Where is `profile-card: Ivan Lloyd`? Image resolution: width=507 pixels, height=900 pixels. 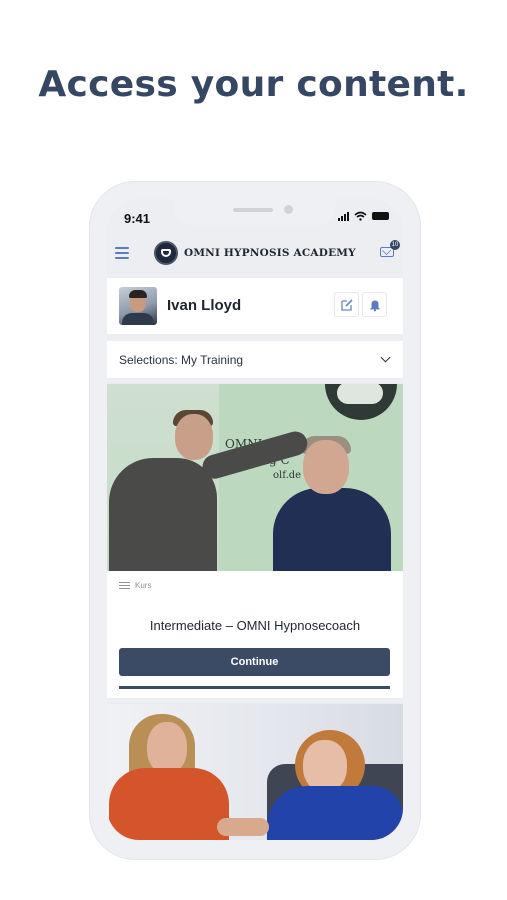
profile-card: Ivan Lloyd is located at coordinates (255, 306).